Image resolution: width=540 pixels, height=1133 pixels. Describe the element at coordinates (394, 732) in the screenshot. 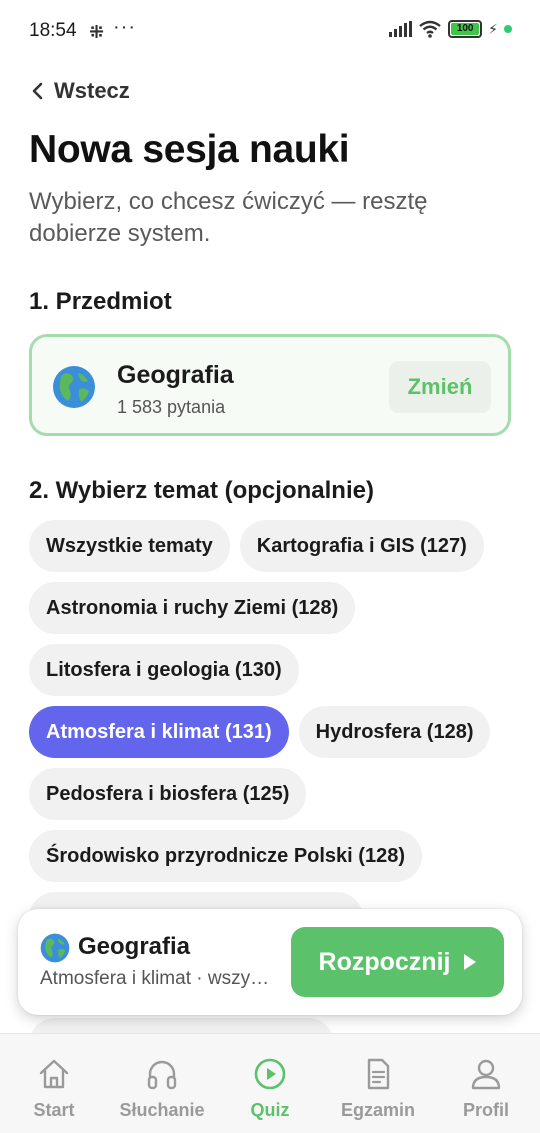

I see `topic-chip: Hydrosfera (128)` at that location.